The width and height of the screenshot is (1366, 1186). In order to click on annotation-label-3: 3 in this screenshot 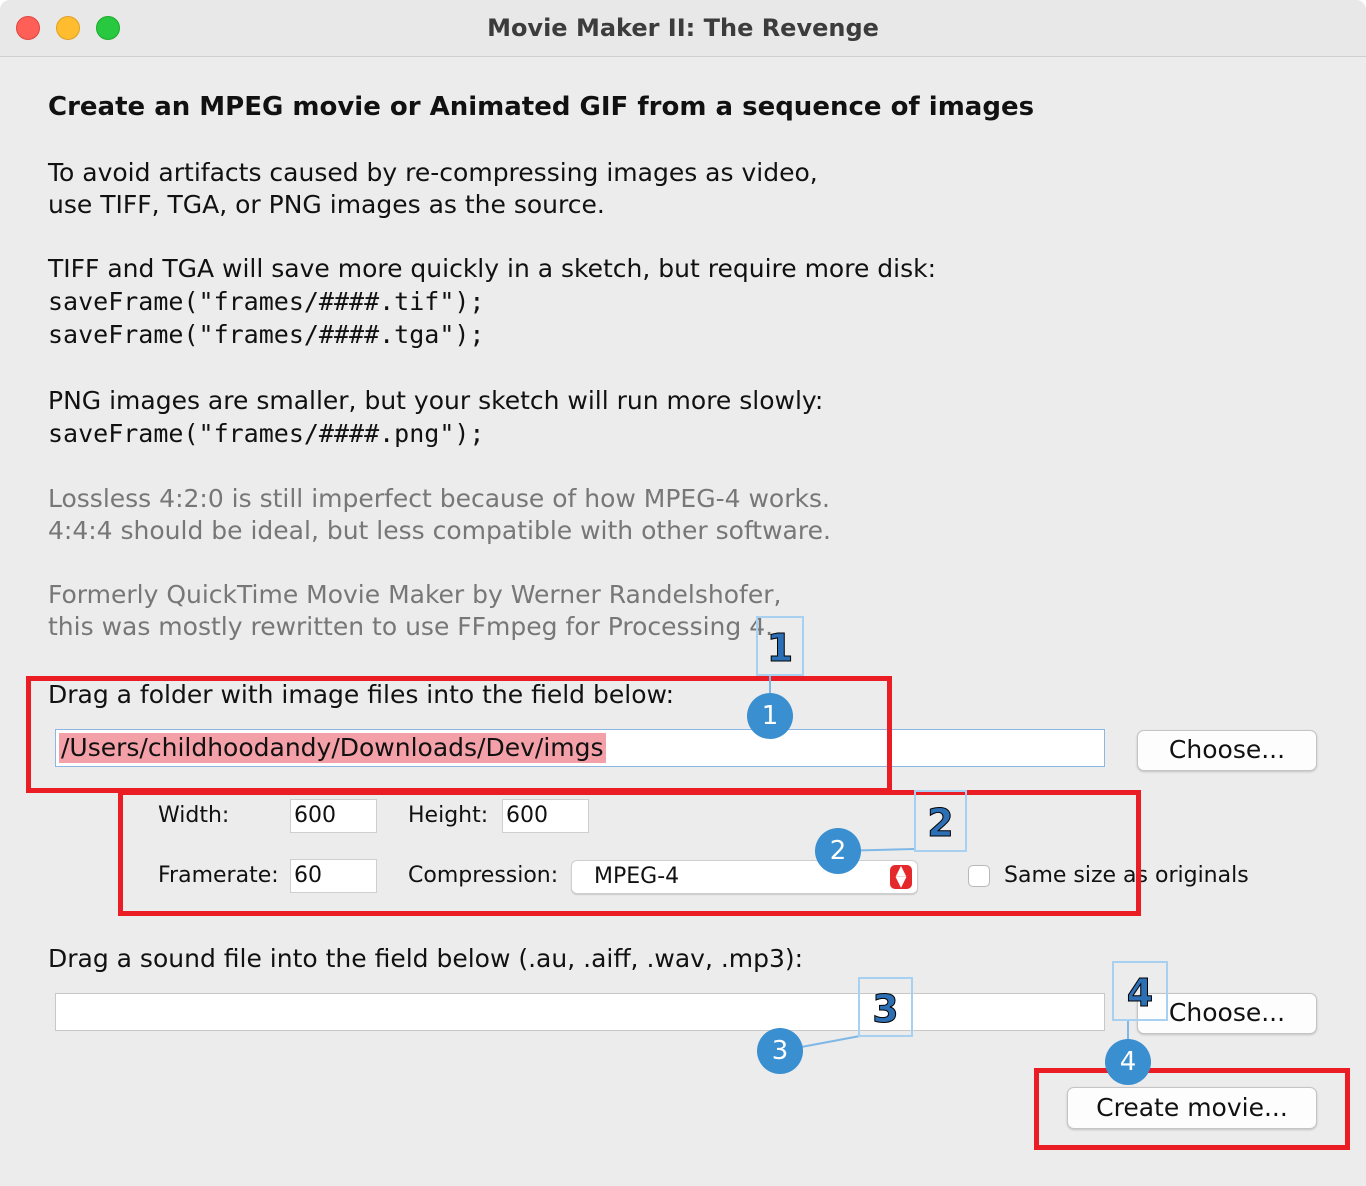, I will do `click(885, 1007)`.